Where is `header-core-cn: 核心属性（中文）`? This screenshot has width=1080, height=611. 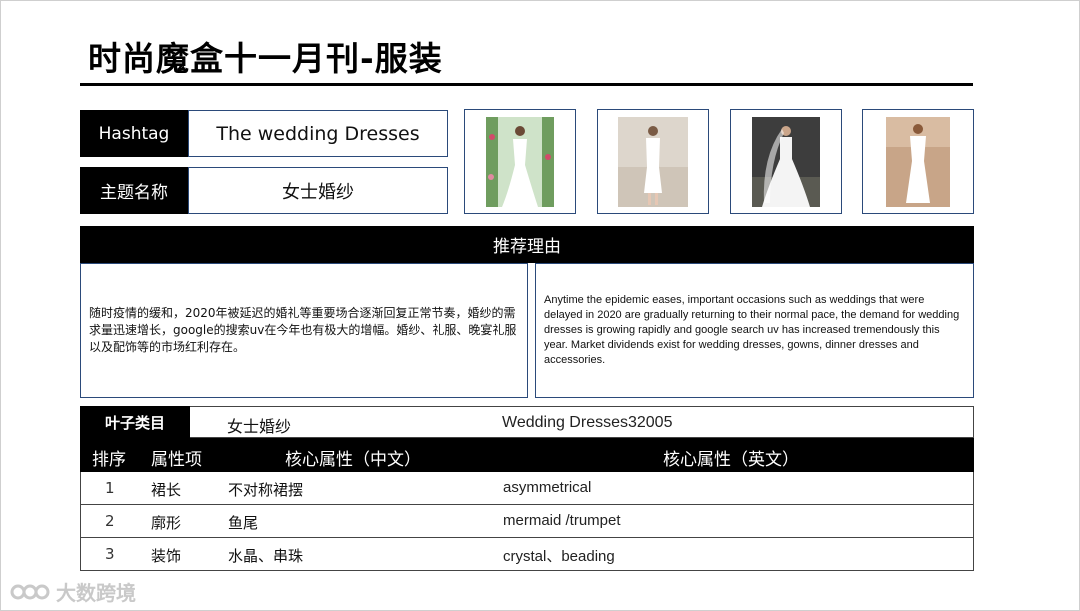
header-core-cn: 核心属性（中文） is located at coordinates (353, 460).